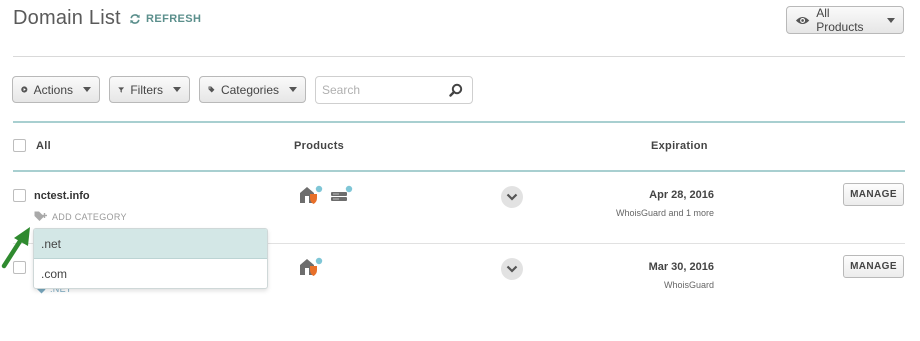 The image size is (920, 341). I want to click on table-header-divider, so click(459, 171).